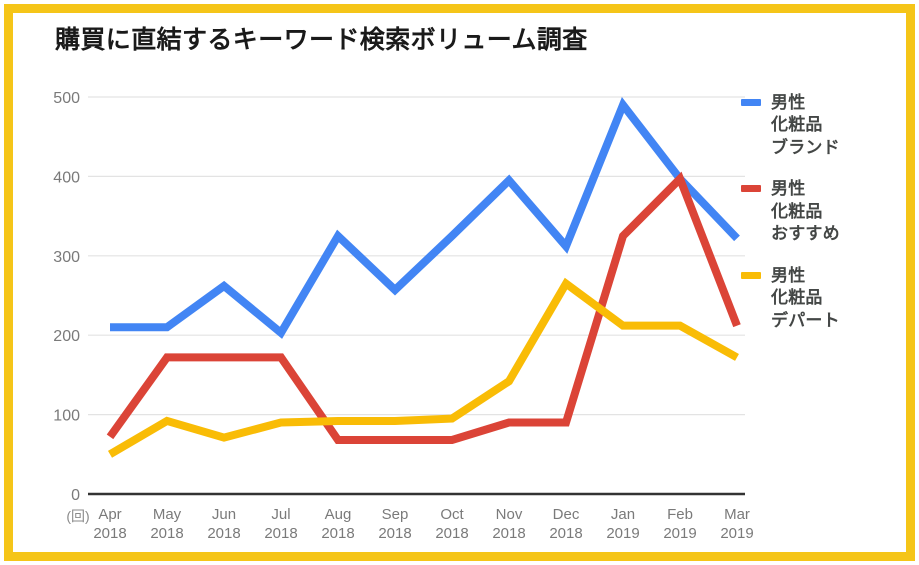  I want to click on x-axis-tick-label: Jun 2018, so click(223, 524).